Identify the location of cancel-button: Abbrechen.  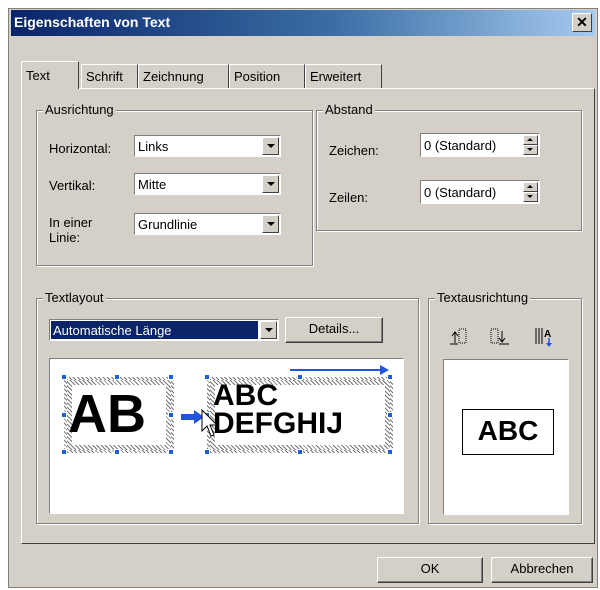
(542, 570).